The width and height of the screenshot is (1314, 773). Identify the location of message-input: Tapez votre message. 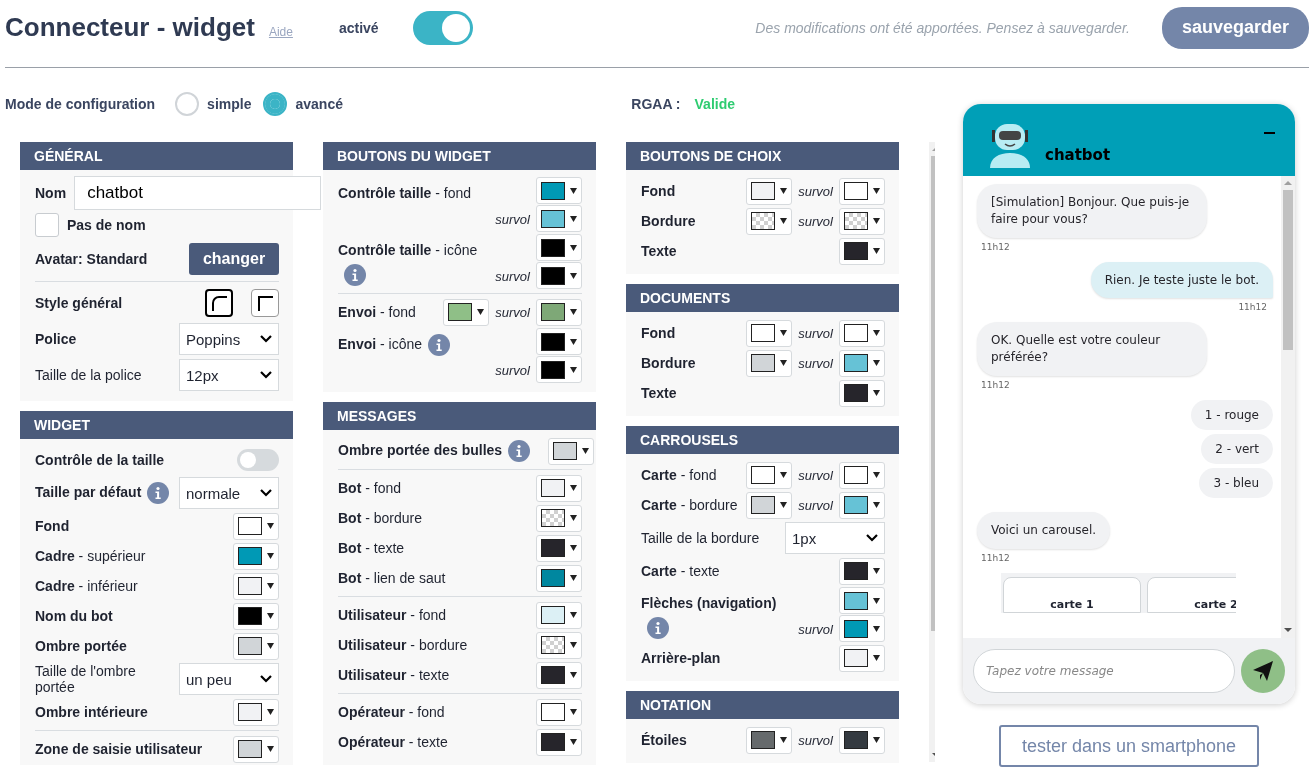
(1104, 671).